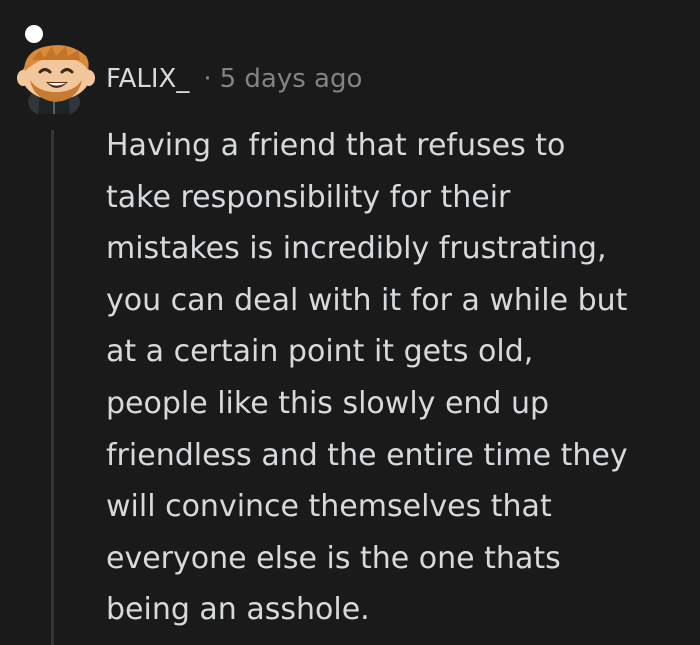 Image resolution: width=700 pixels, height=645 pixels. What do you see at coordinates (52, 387) in the screenshot?
I see `thread-collapse-line` at bounding box center [52, 387].